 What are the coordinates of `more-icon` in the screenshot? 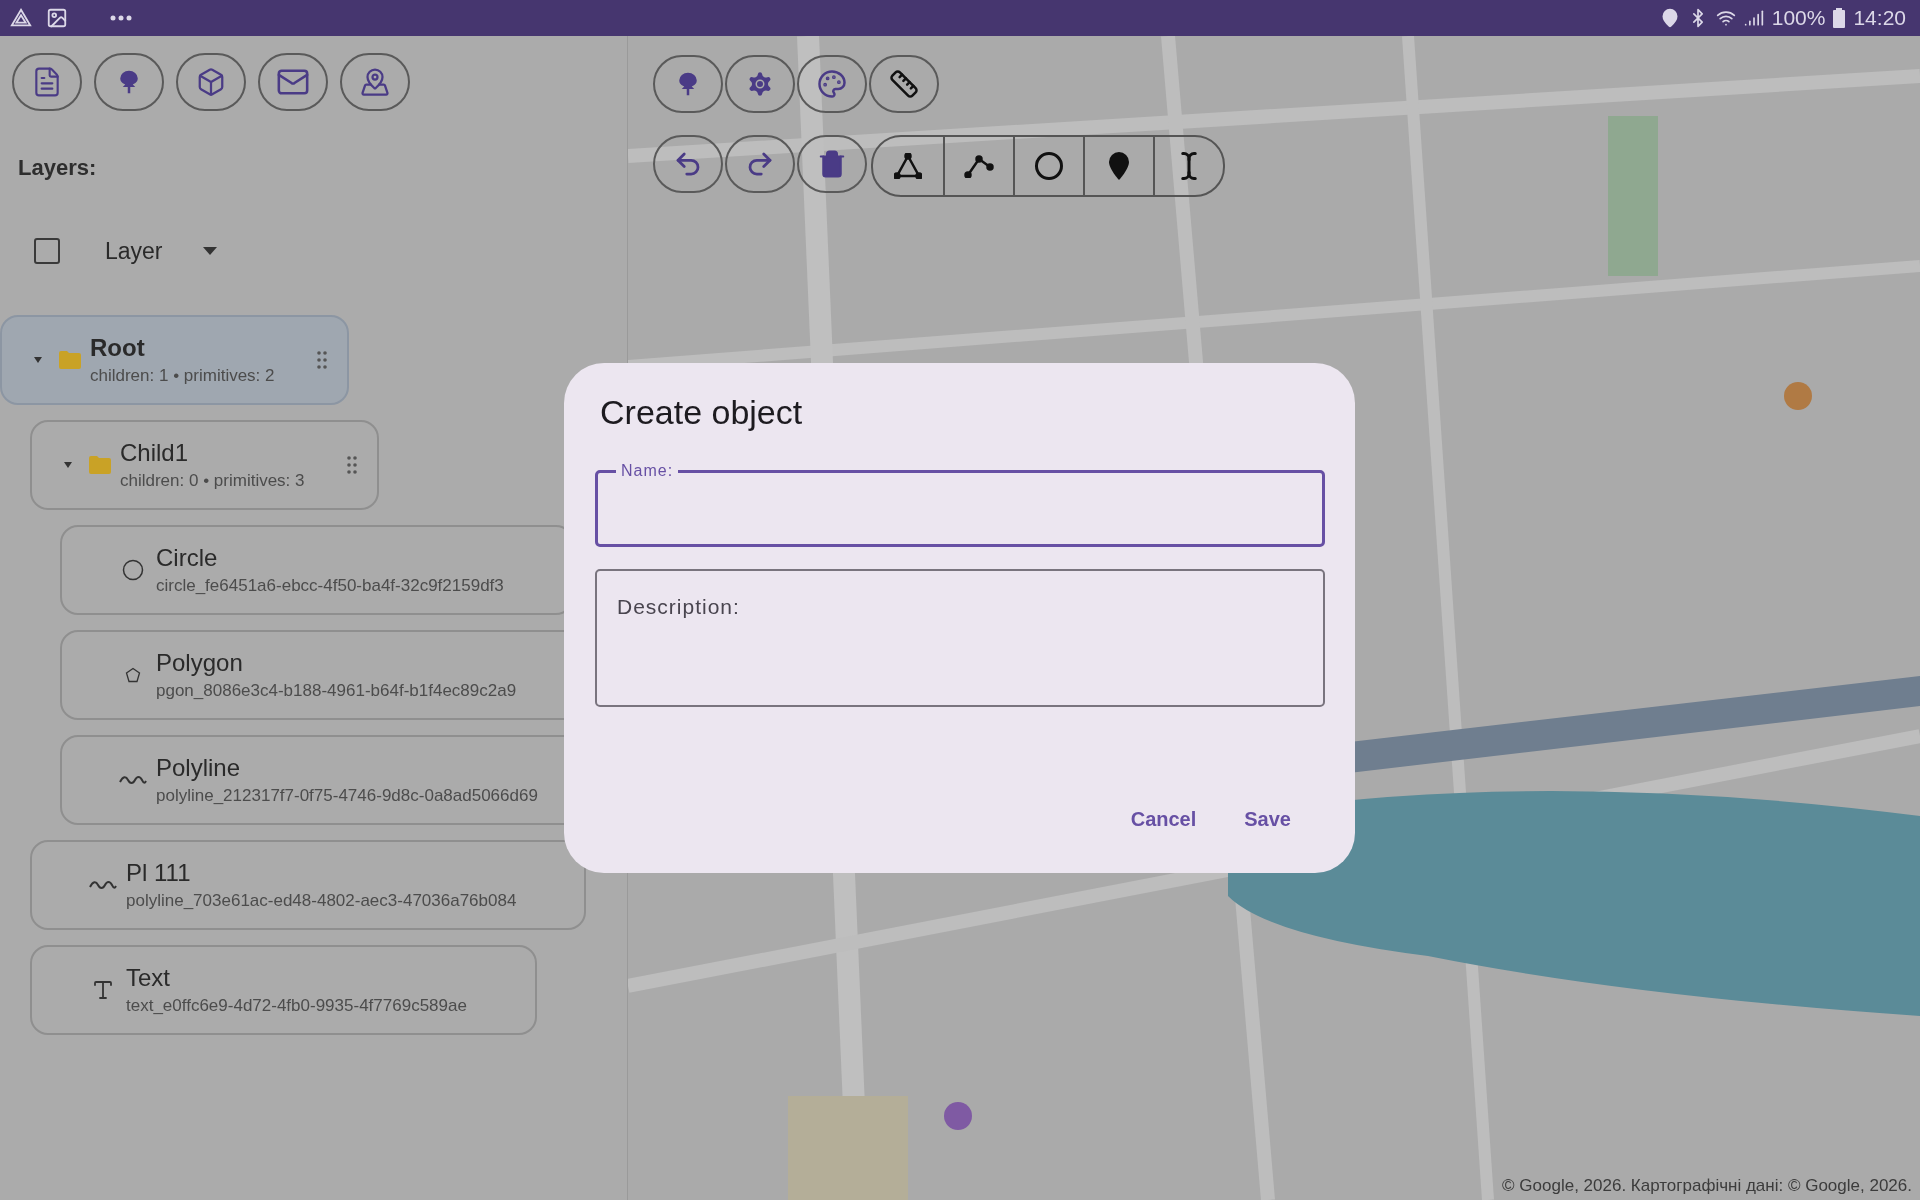 It's located at (121, 18).